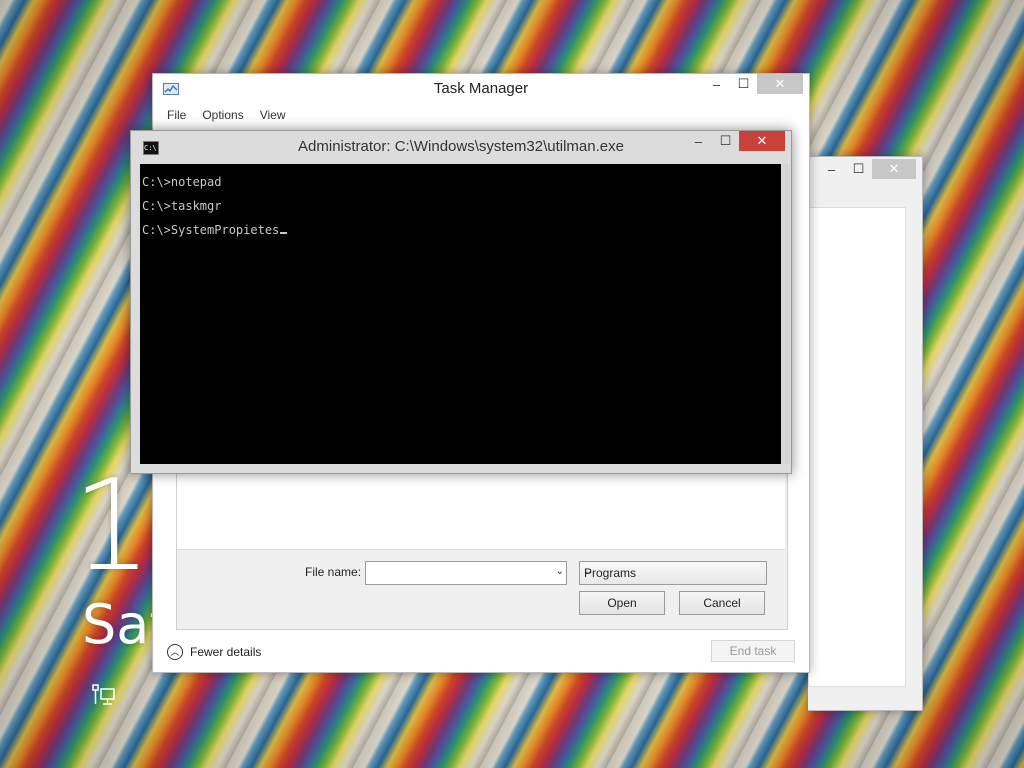 This screenshot has height=768, width=1024. I want to click on open-dialog: File name: ⌄ Programs ⌄ Open Cancel, so click(482, 545).